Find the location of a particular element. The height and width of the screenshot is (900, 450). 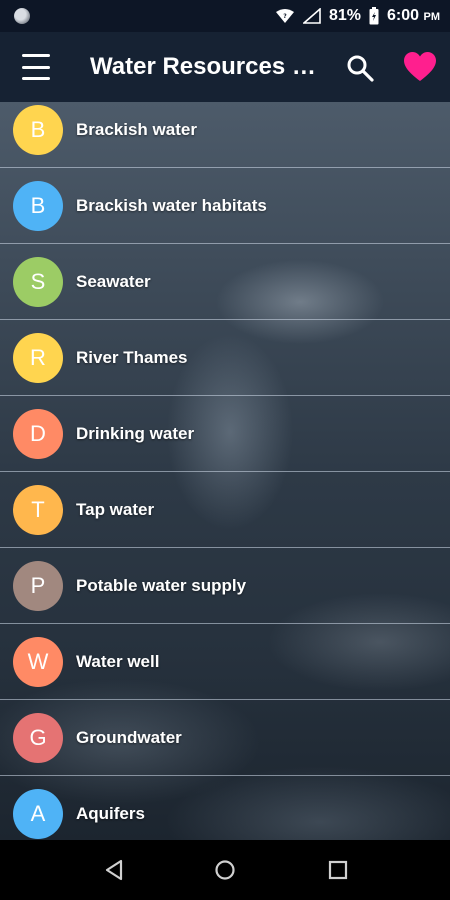

list-item-tap-water: T Tap water is located at coordinates (225, 510).